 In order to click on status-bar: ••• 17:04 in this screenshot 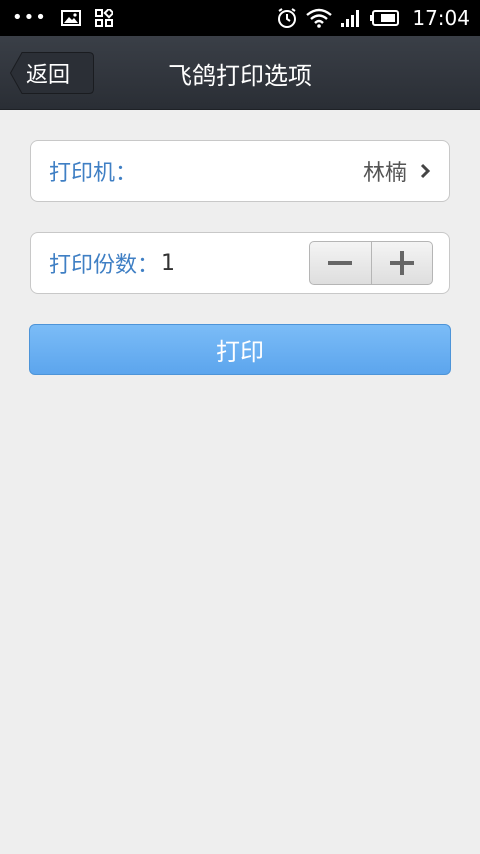, I will do `click(240, 18)`.